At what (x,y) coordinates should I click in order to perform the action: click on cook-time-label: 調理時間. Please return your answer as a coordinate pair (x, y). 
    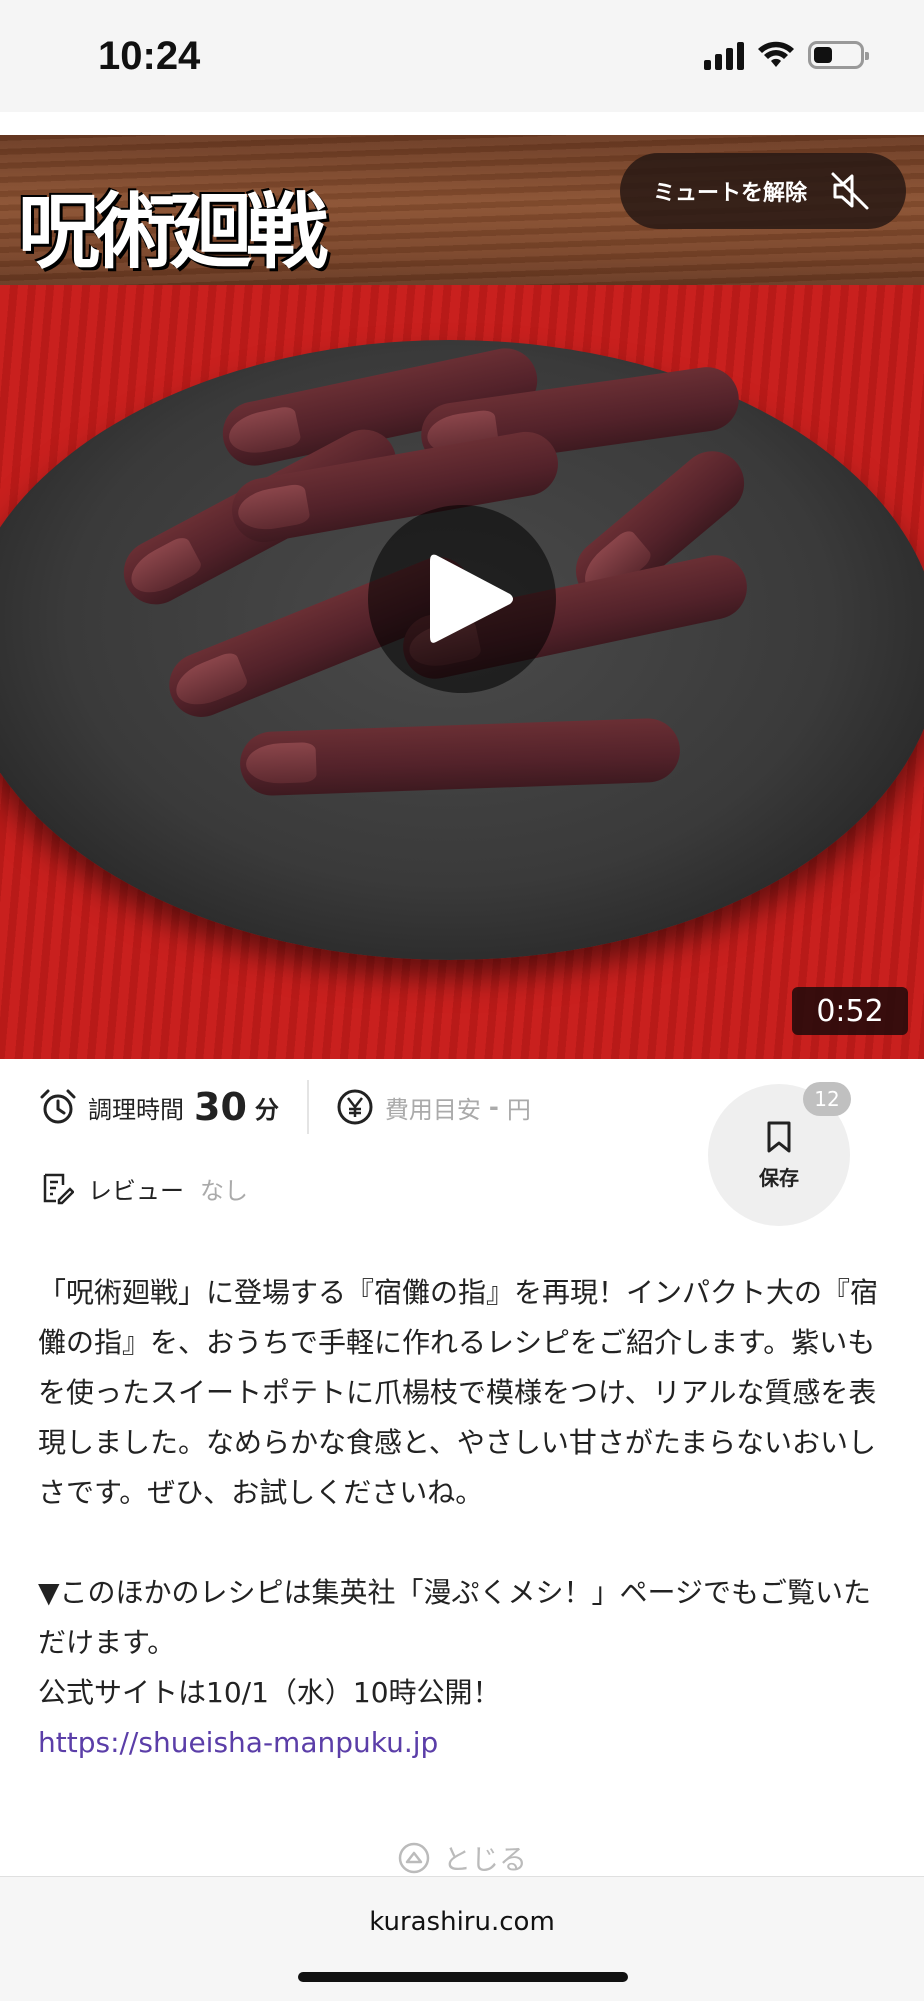
    Looking at the image, I should click on (136, 1109).